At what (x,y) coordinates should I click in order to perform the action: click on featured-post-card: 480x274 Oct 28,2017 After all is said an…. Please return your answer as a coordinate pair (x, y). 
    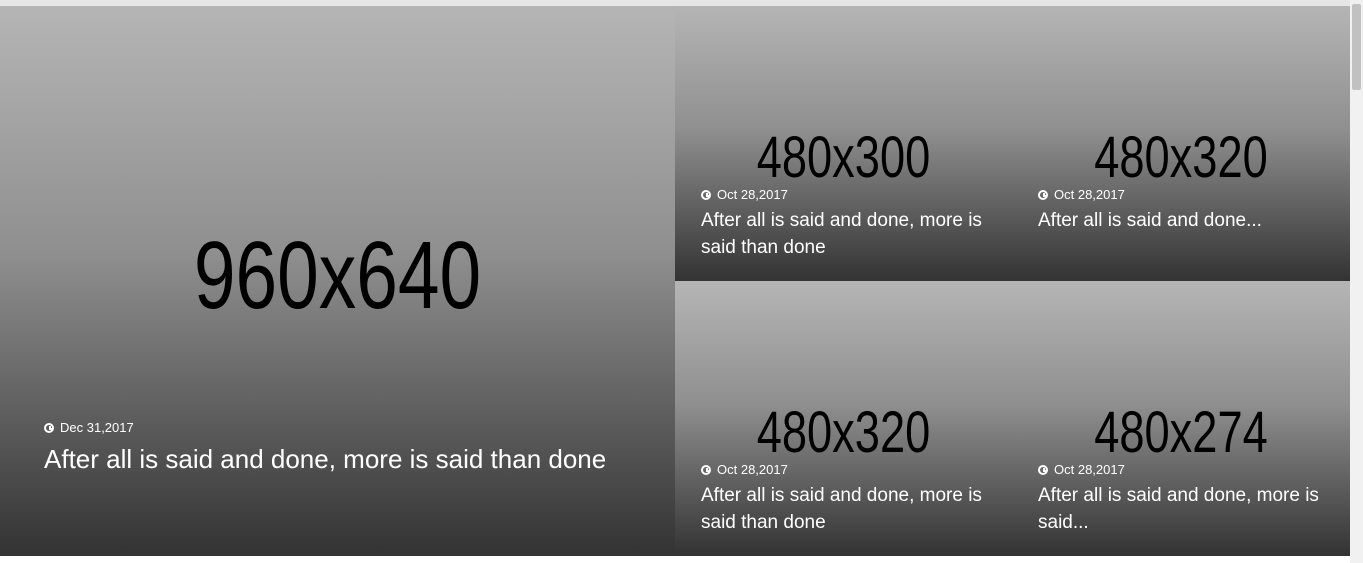
    Looking at the image, I should click on (1181, 418).